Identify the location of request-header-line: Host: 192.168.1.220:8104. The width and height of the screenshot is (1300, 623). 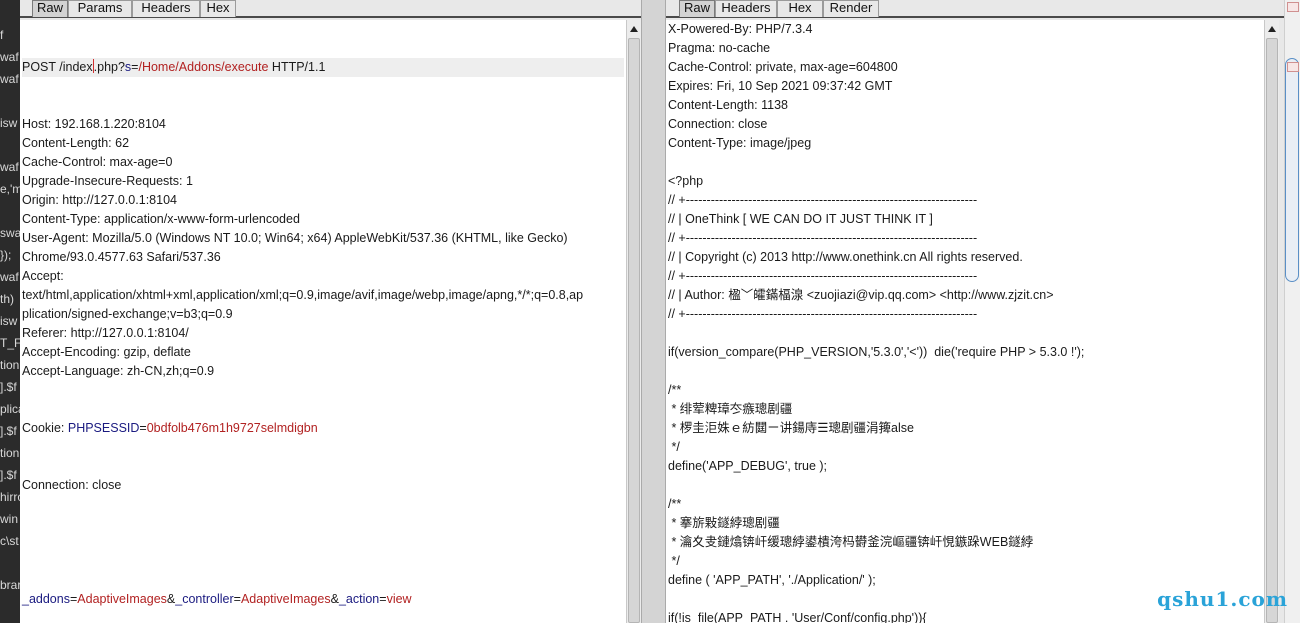
(94, 124).